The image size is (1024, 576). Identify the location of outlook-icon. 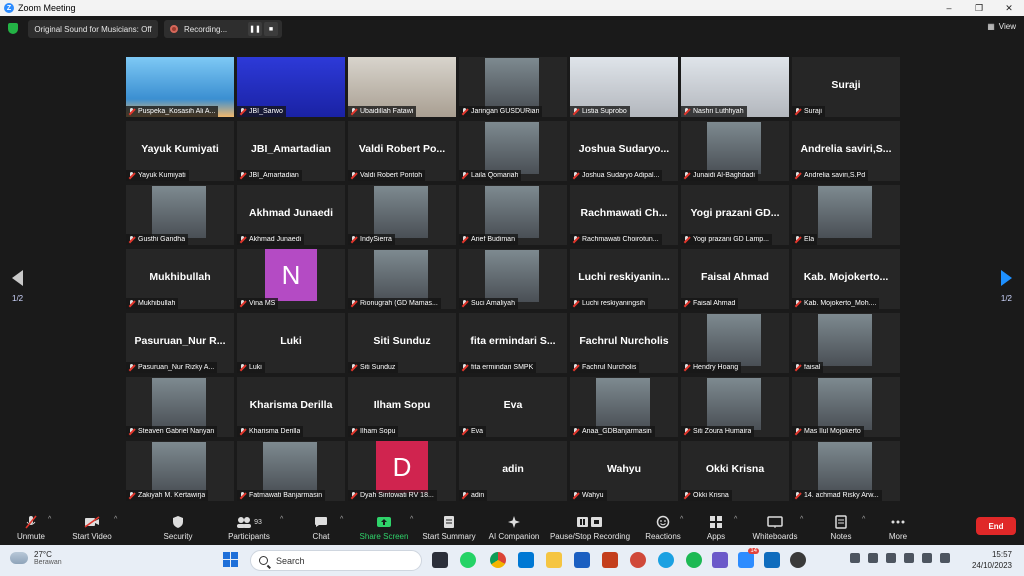
(772, 560).